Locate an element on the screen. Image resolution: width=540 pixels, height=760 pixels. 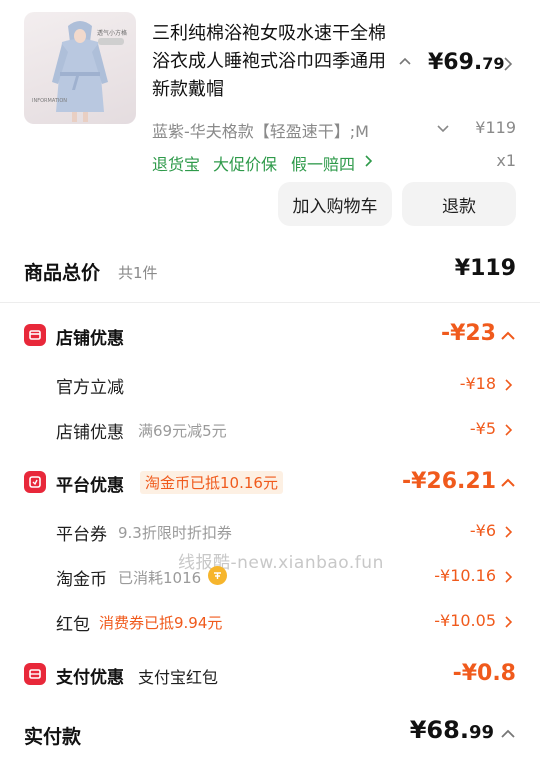
product-sku: 蓝紫-华夫格款【轻盈速干】;M is located at coordinates (287, 130).